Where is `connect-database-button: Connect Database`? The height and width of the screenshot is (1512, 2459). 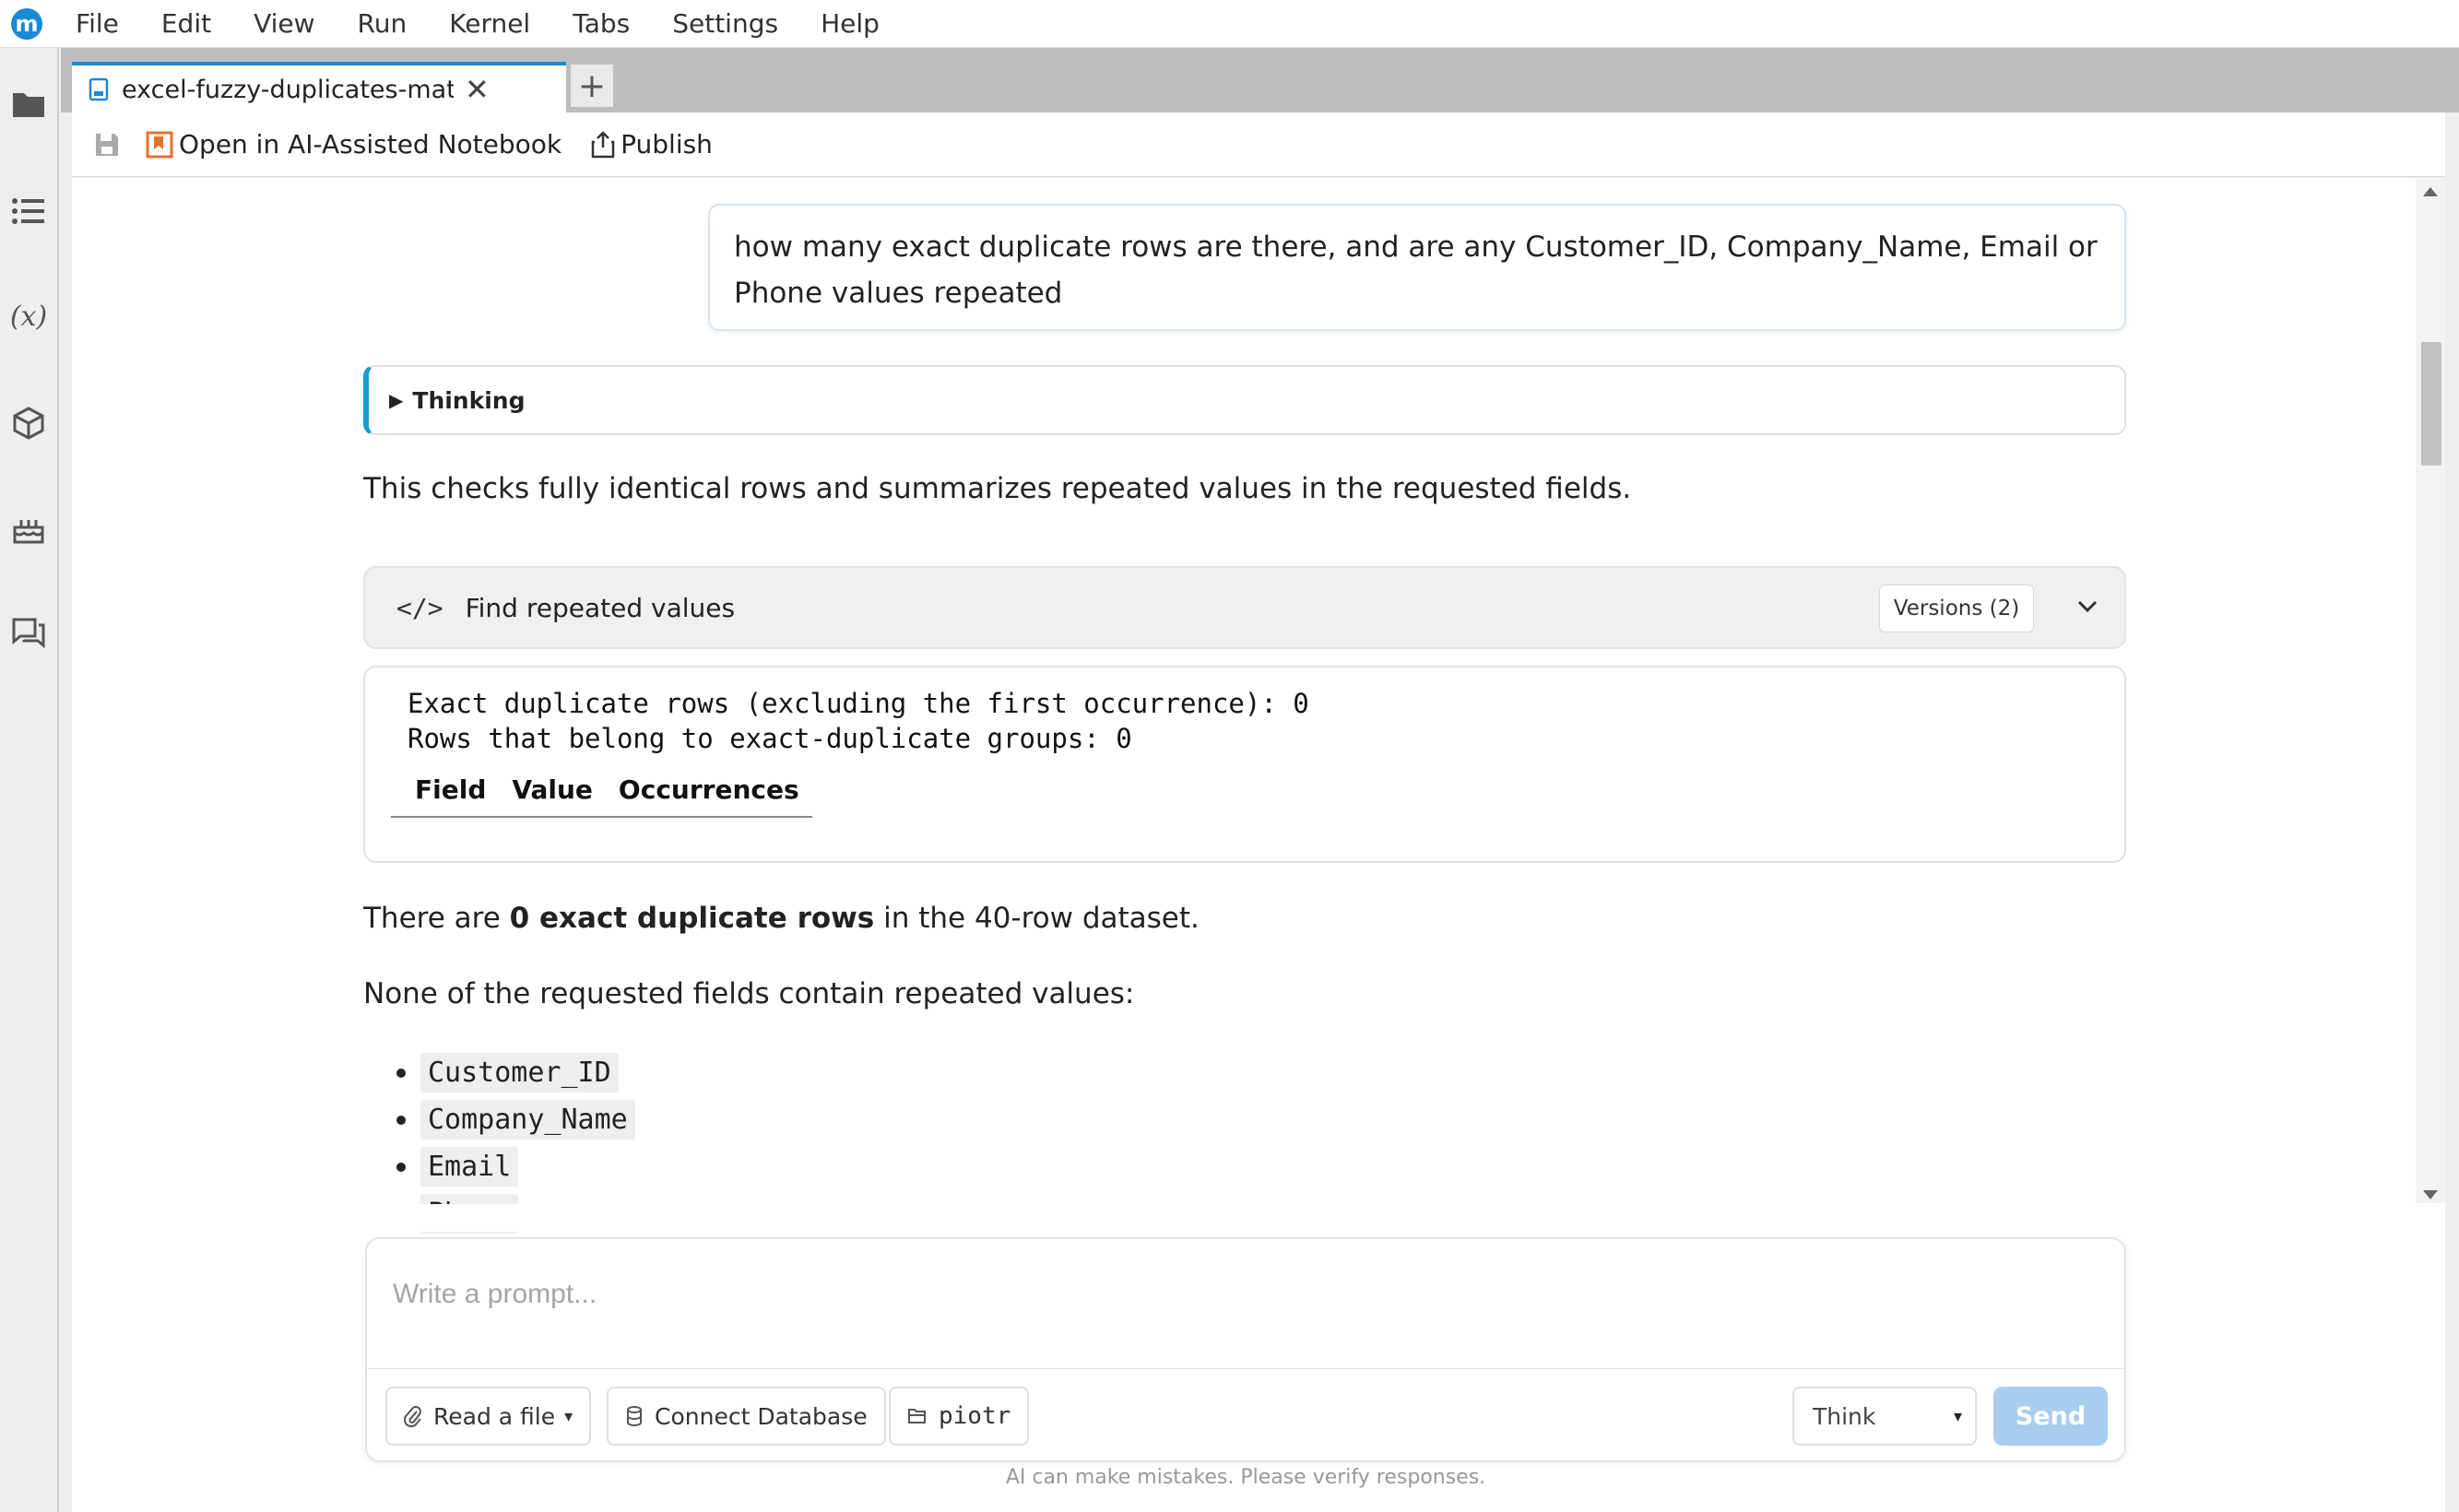
connect-database-button: Connect Database is located at coordinates (746, 1417).